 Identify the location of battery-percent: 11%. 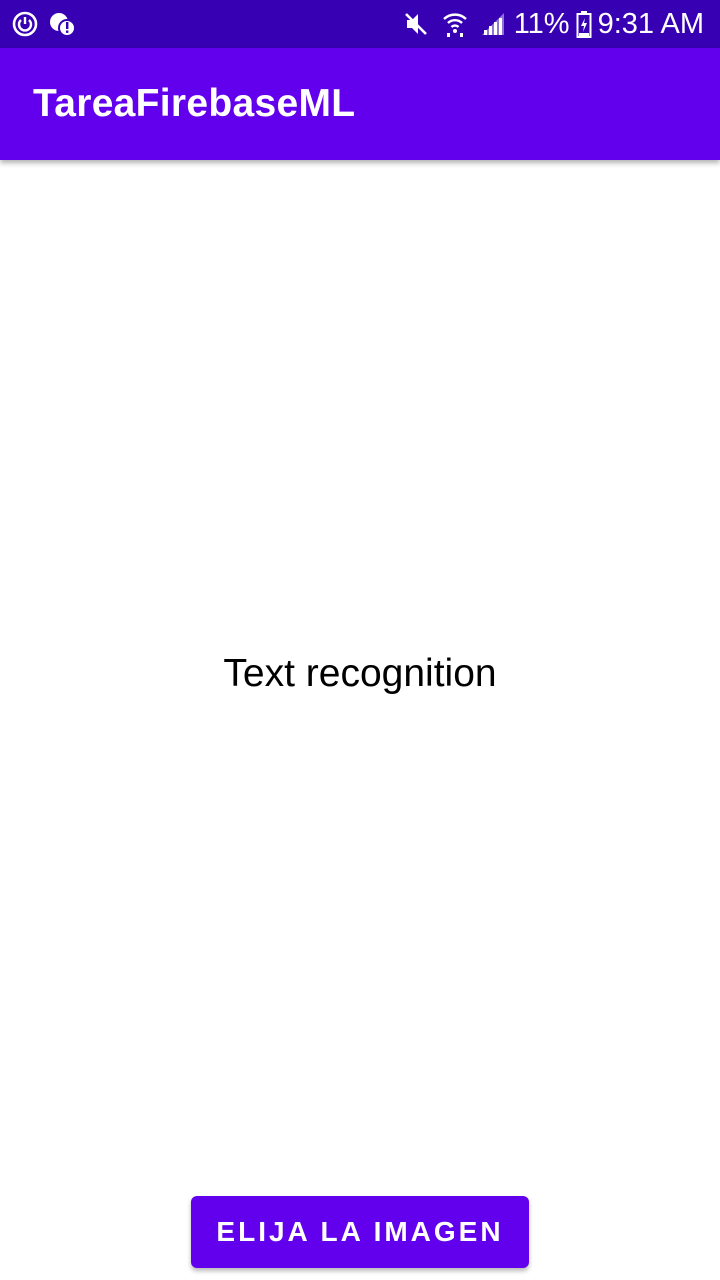
(541, 23).